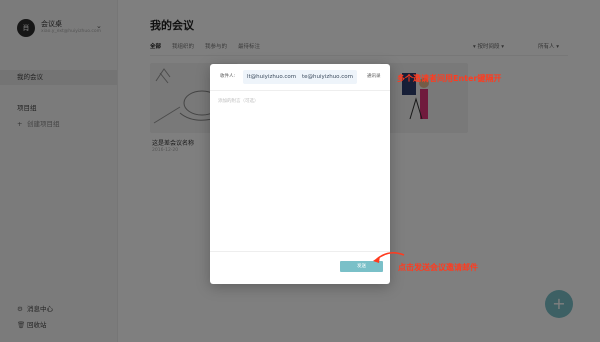  What do you see at coordinates (389, 257) in the screenshot?
I see `annotation-arrow-icon` at bounding box center [389, 257].